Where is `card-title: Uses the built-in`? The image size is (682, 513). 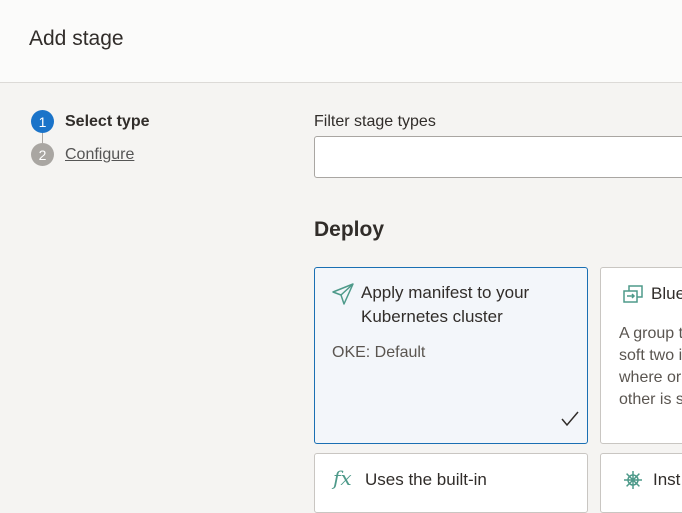 card-title: Uses the built-in is located at coordinates (426, 479).